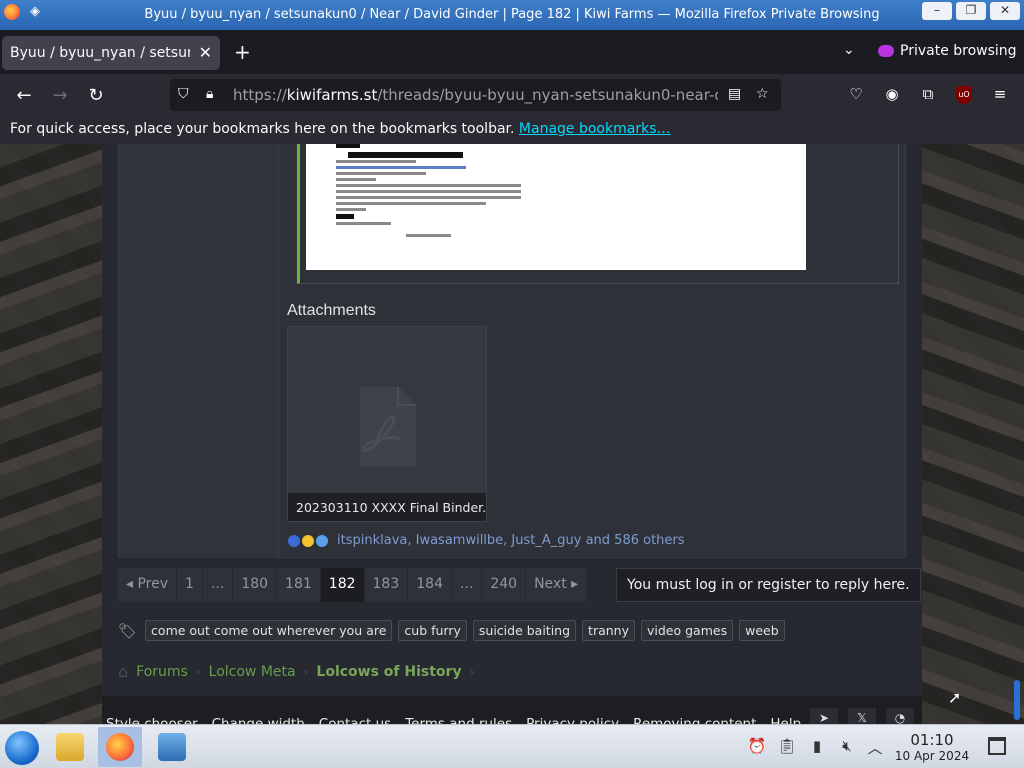 The image size is (1024, 768). What do you see at coordinates (847, 746) in the screenshot?
I see `volume-muted-icon: 🔇︎` at bounding box center [847, 746].